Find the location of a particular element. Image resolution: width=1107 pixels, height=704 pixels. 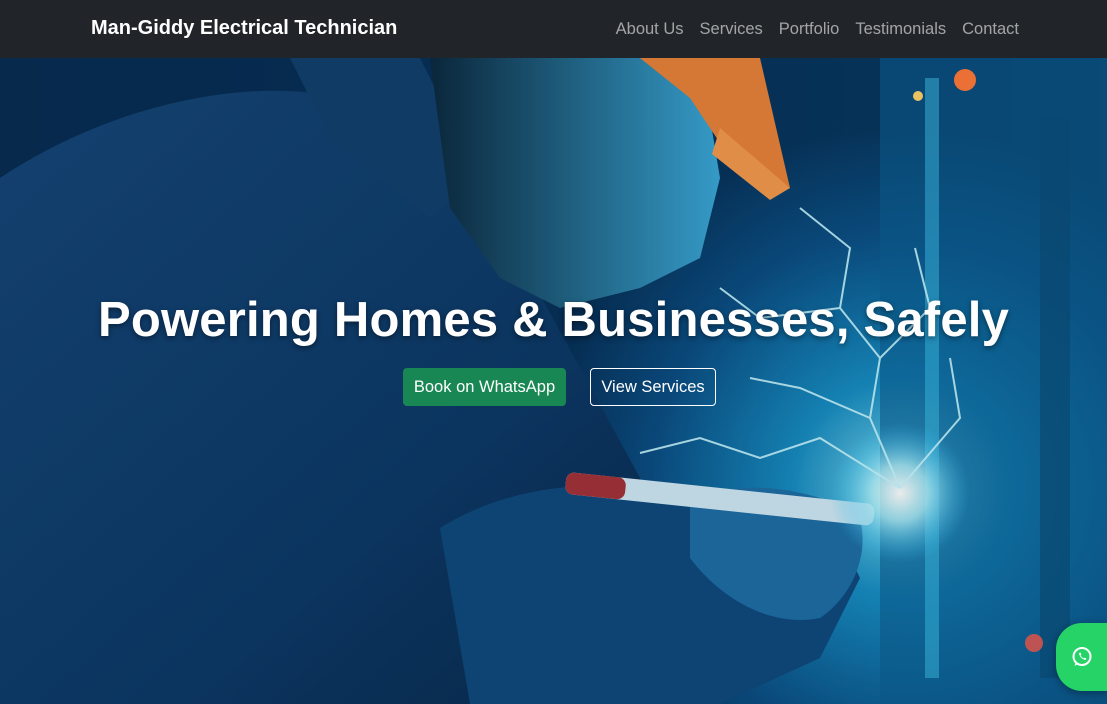

whatsapp-icon is located at coordinates (1082, 656).